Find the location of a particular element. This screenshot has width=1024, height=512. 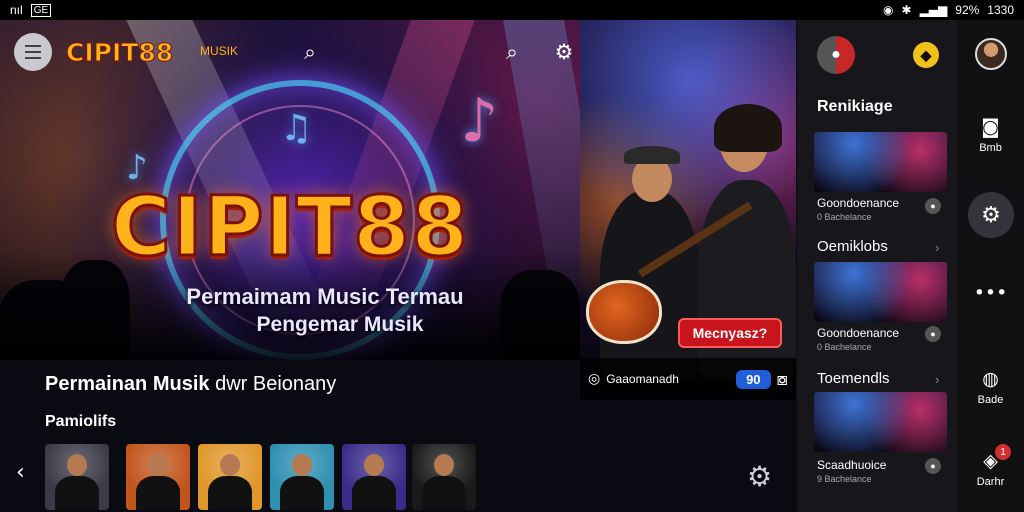

rail-item-label: Darhr is located at coordinates (990, 482).